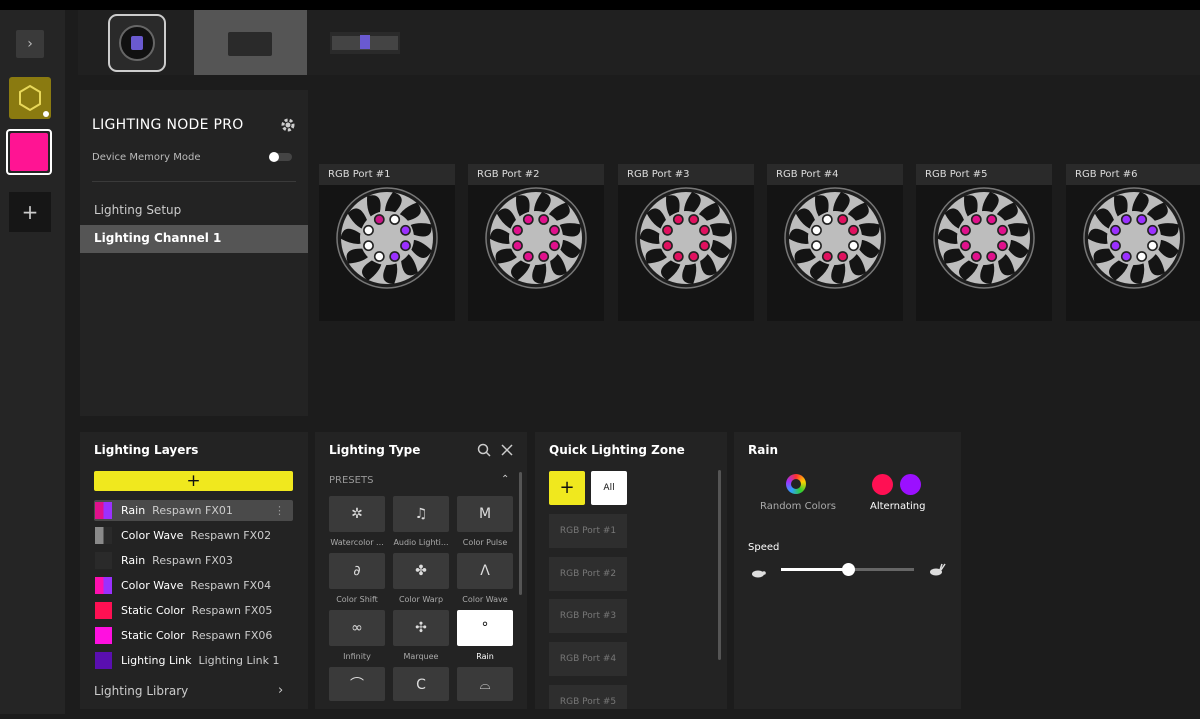  I want to click on nav-lighting-setup: Lighting Setup, so click(137, 210).